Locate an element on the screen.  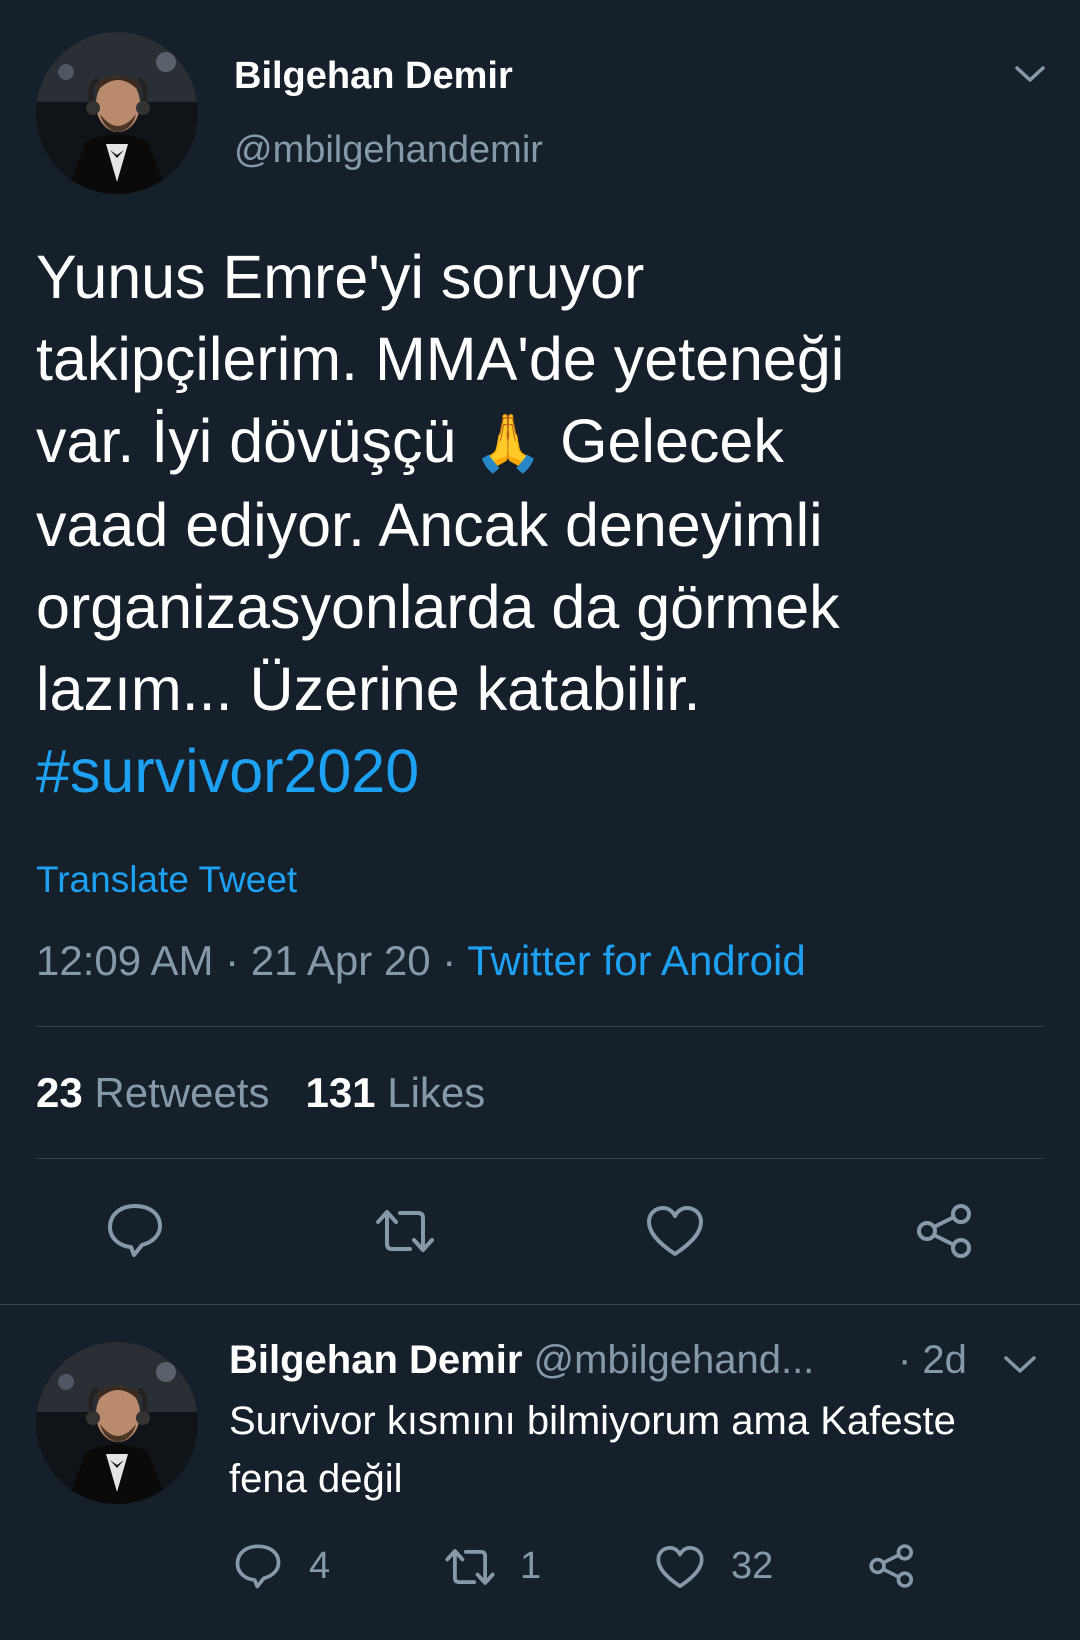
author-avatar is located at coordinates (117, 113).